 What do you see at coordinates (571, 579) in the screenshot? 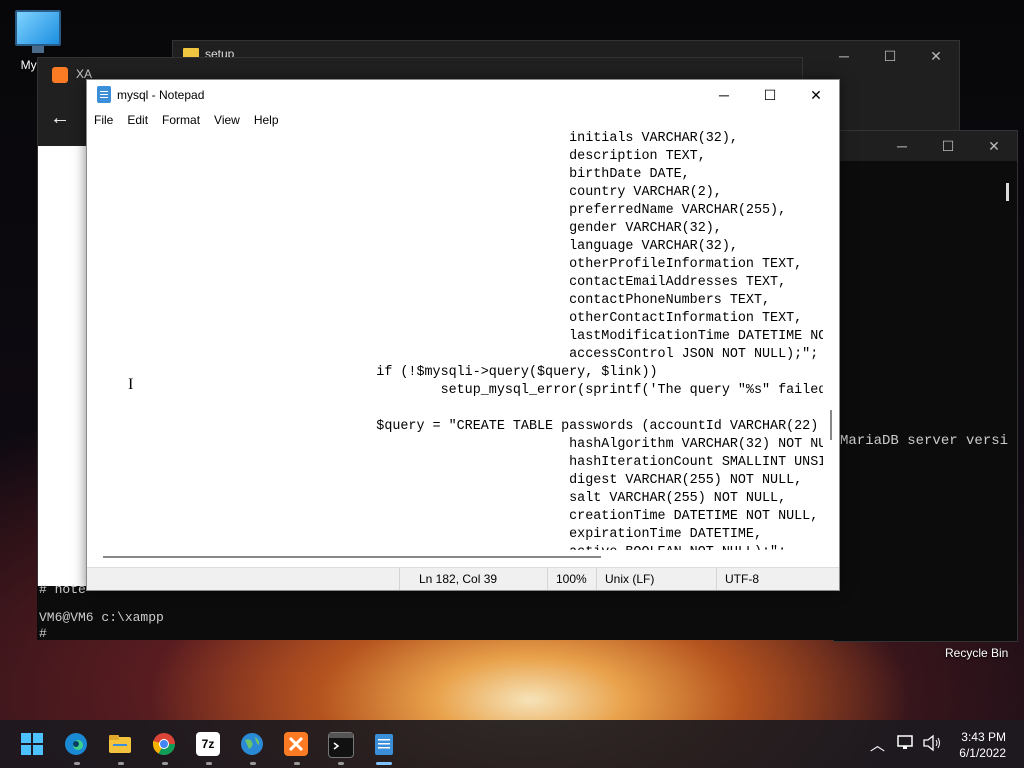
I see `status-zoom: 100%` at bounding box center [571, 579].